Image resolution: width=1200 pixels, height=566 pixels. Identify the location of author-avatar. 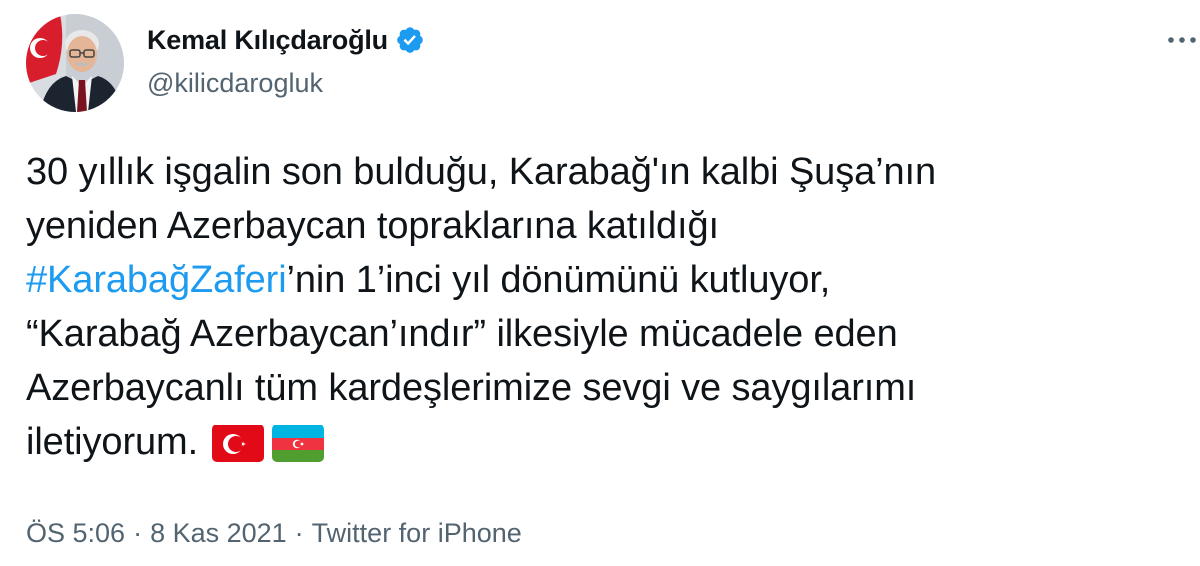
(75, 63).